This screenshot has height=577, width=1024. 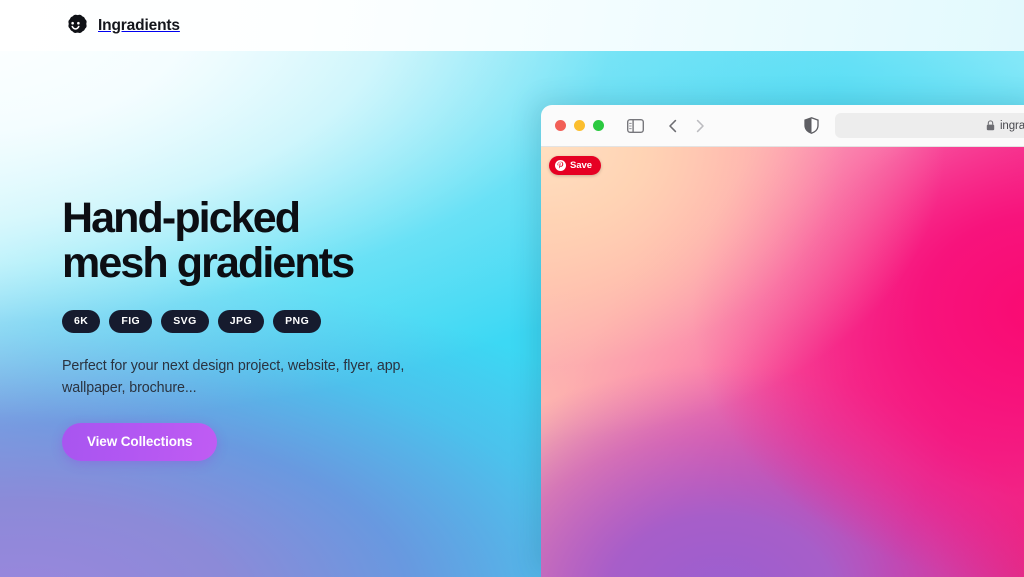 I want to click on address-bar-url: ingradie, so click(x=1011, y=125).